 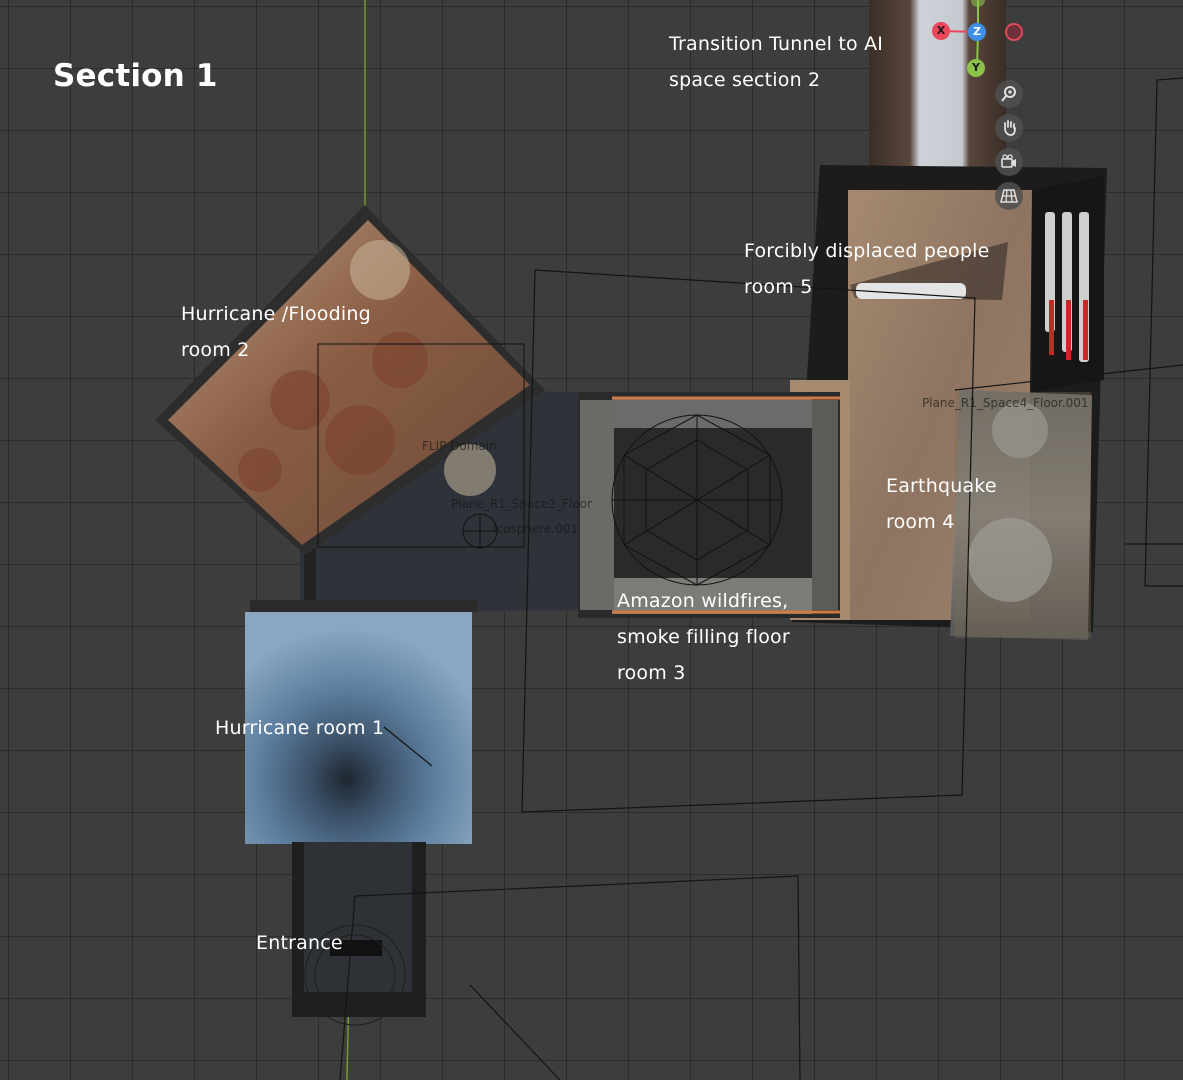 I want to click on camera-view-button, so click(x=1009, y=162).